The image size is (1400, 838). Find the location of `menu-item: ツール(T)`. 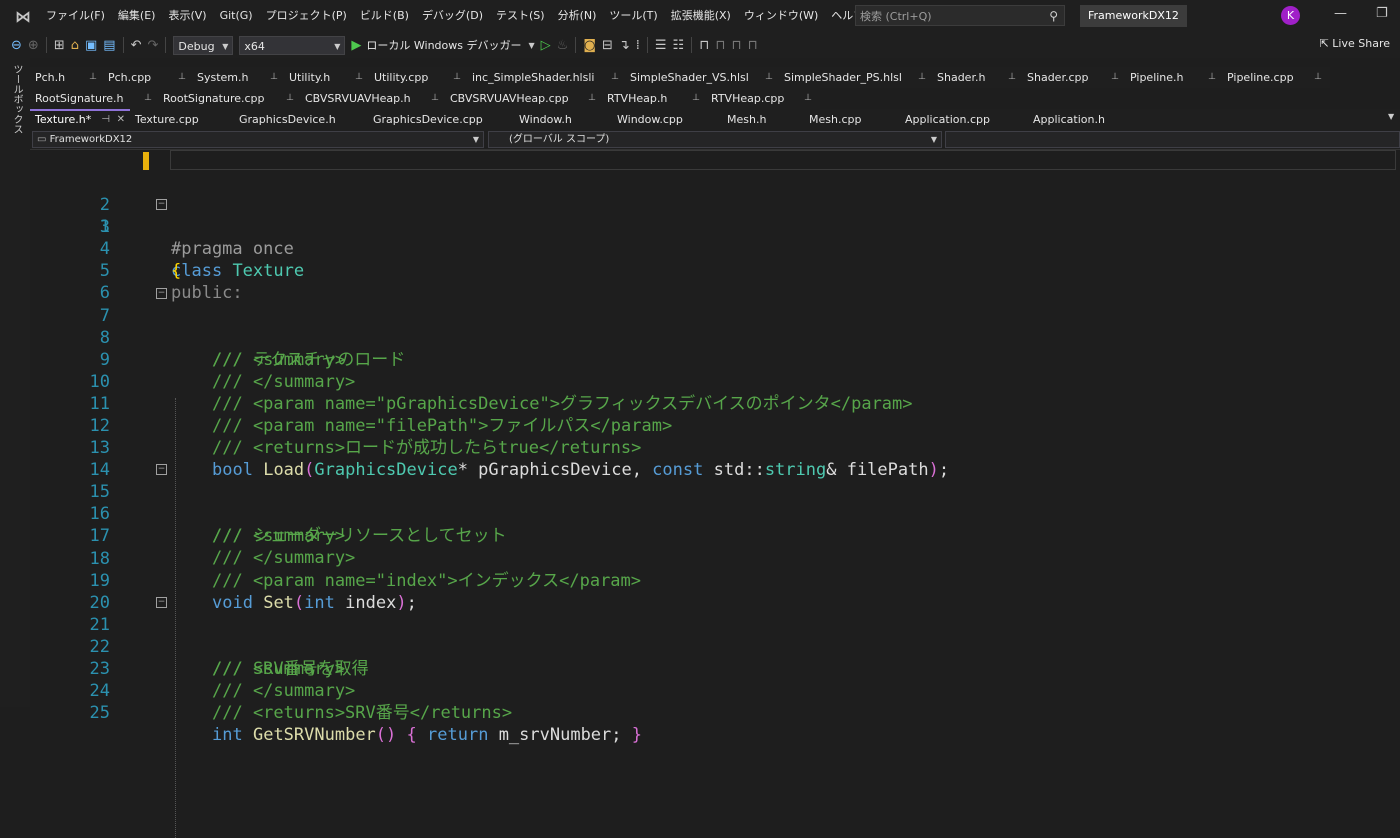

menu-item: ツール(T) is located at coordinates (635, 16).